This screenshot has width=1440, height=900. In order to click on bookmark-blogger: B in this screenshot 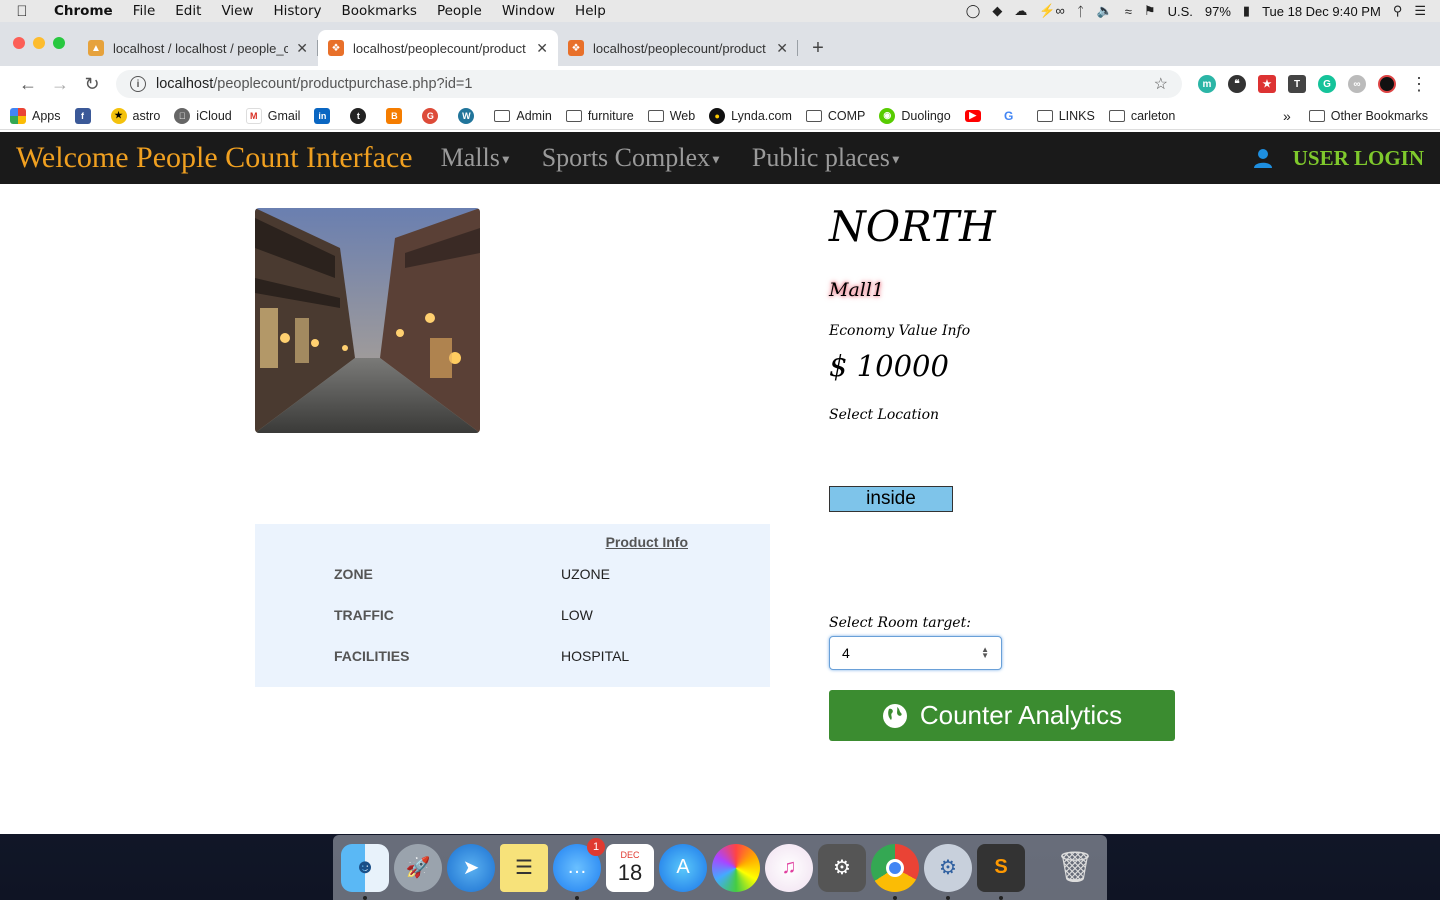, I will do `click(397, 115)`.